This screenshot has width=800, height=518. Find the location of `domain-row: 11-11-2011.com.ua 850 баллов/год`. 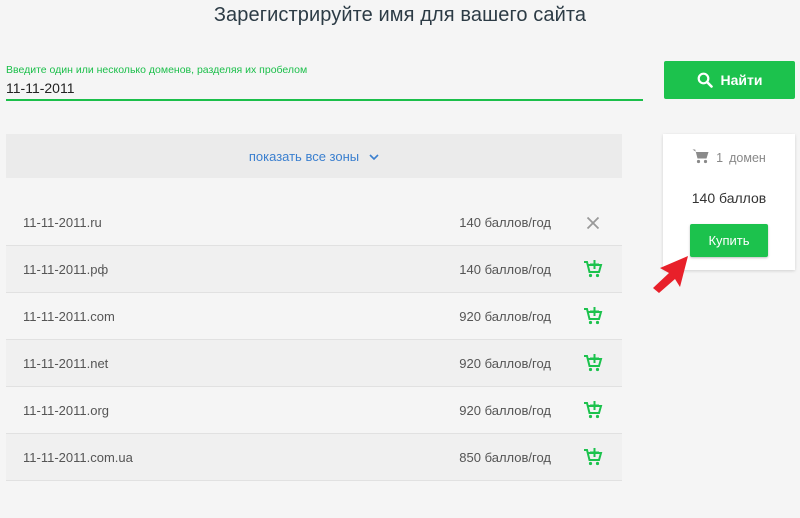

domain-row: 11-11-2011.com.ua 850 баллов/год is located at coordinates (314, 457).